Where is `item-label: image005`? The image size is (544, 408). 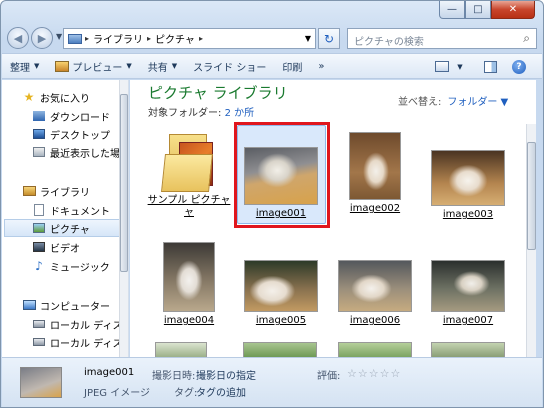
item-label: image005 is located at coordinates (281, 320).